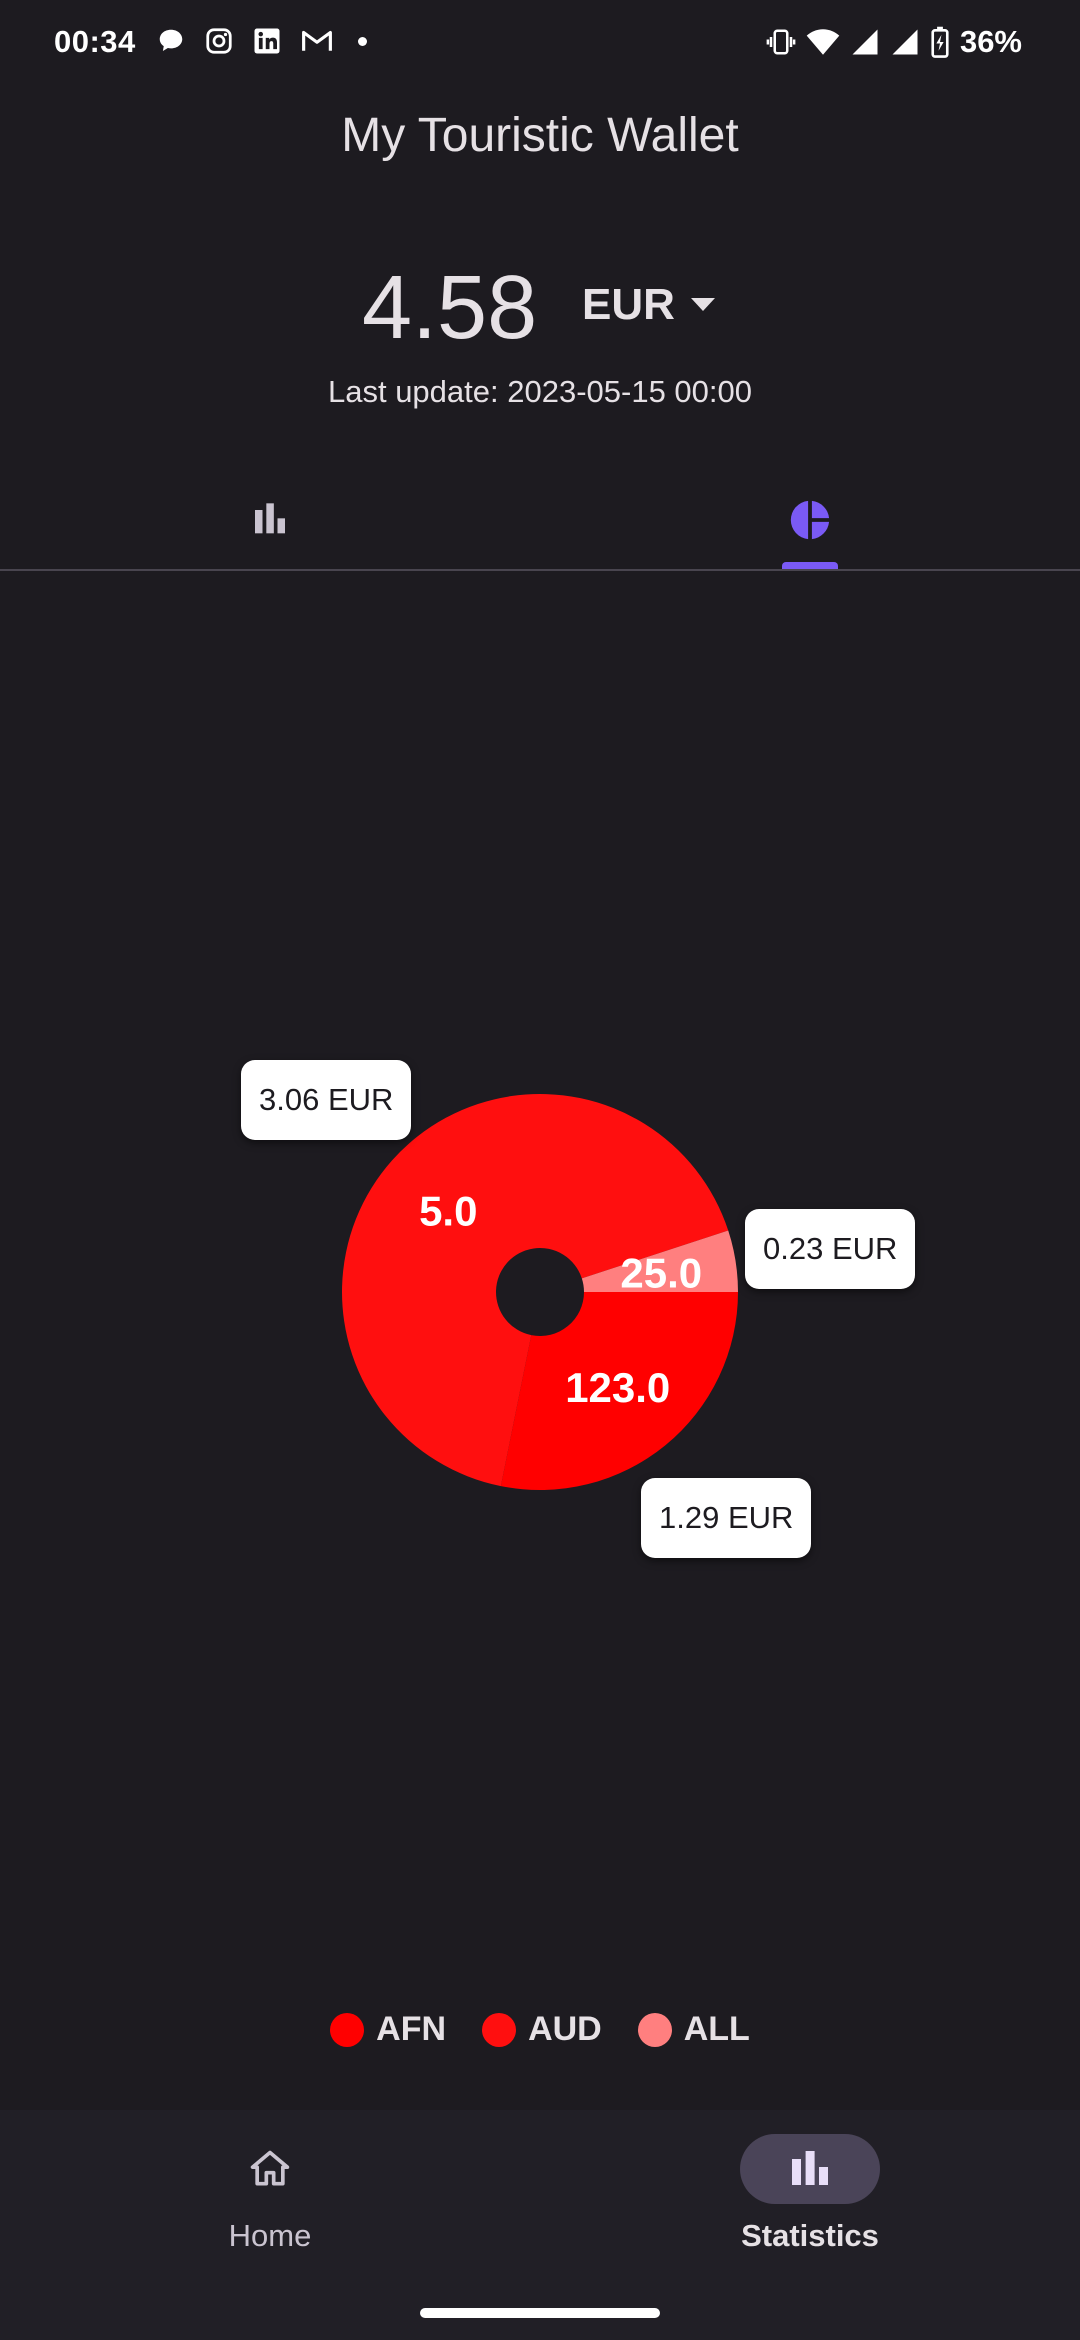 The image size is (1080, 2340). I want to click on legend-label: AUD, so click(565, 2029).